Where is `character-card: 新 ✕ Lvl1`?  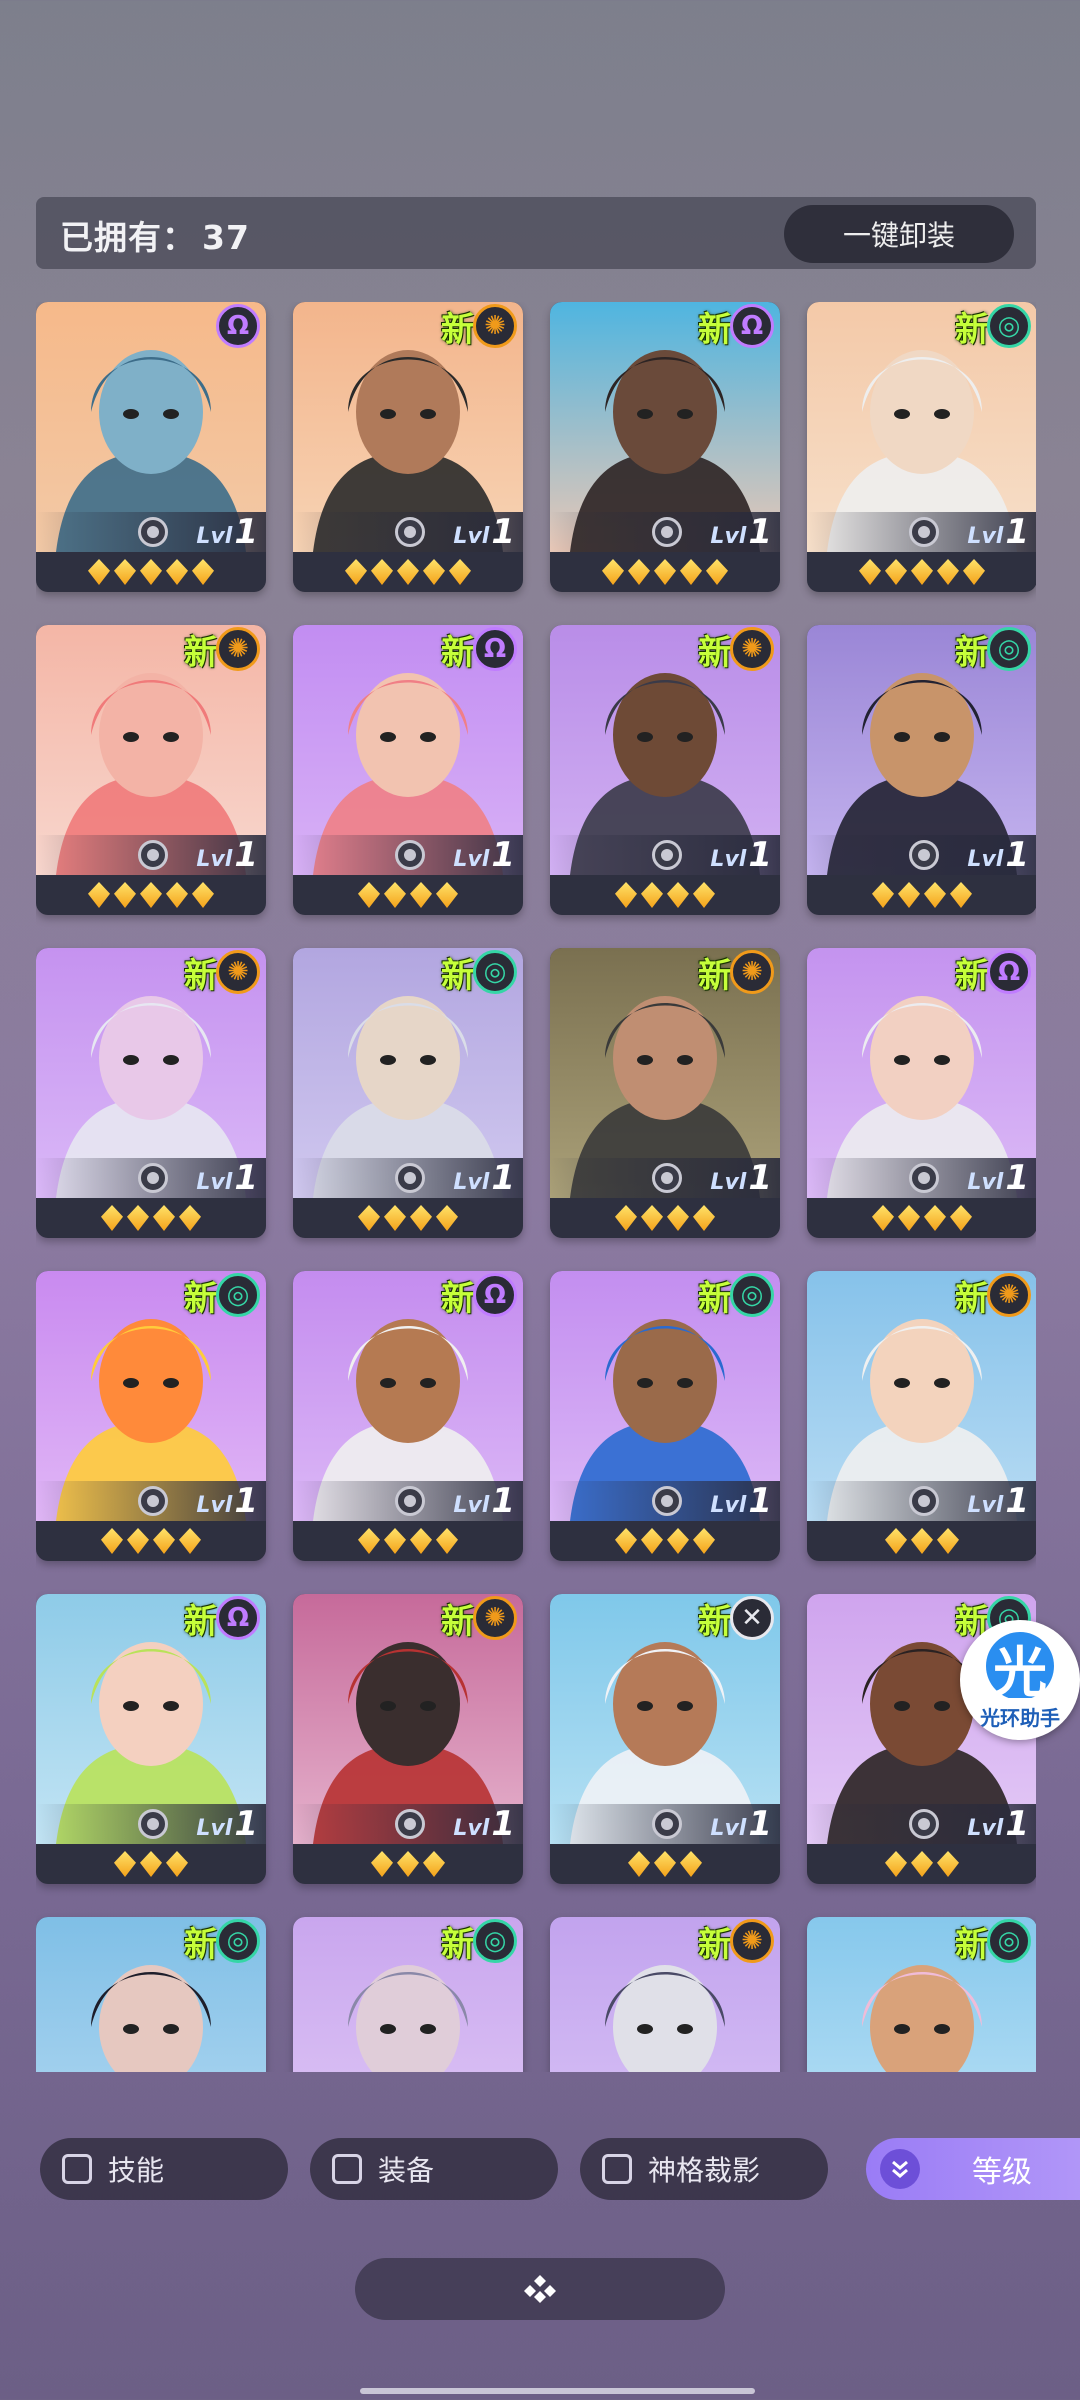 character-card: 新 ✕ Lvl1 is located at coordinates (665, 1739).